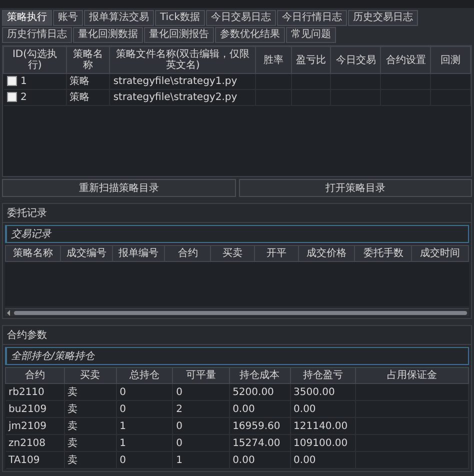 The image size is (474, 476). I want to click on table-cell: strategyfile\strategy1.py, so click(175, 81).